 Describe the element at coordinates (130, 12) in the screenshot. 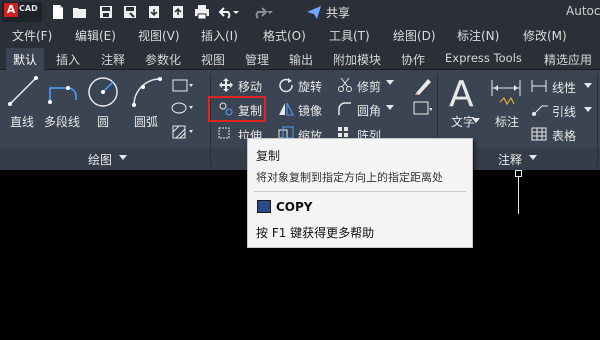

I see `save-as-icon` at that location.